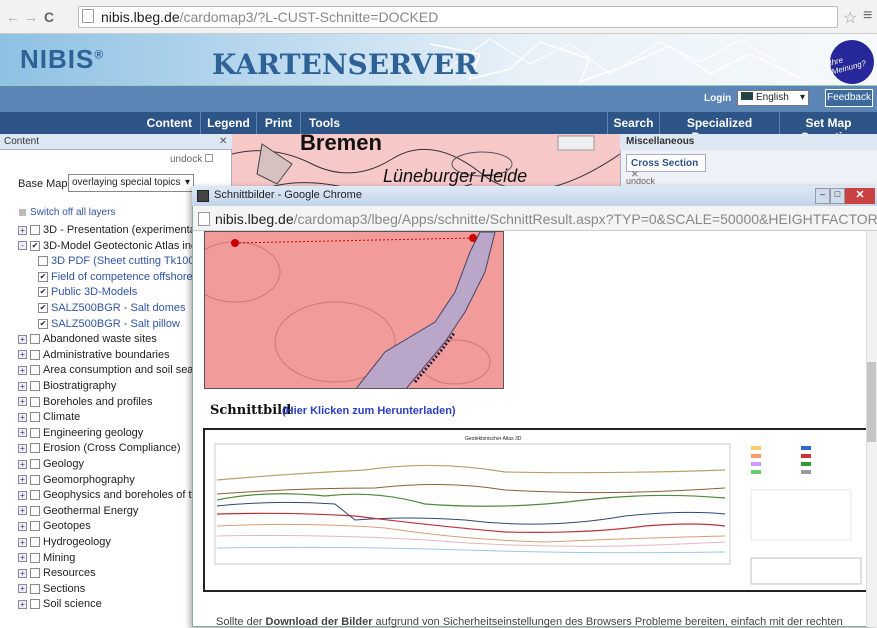  Describe the element at coordinates (186, 159) in the screenshot. I see `undock-label: undock` at that location.